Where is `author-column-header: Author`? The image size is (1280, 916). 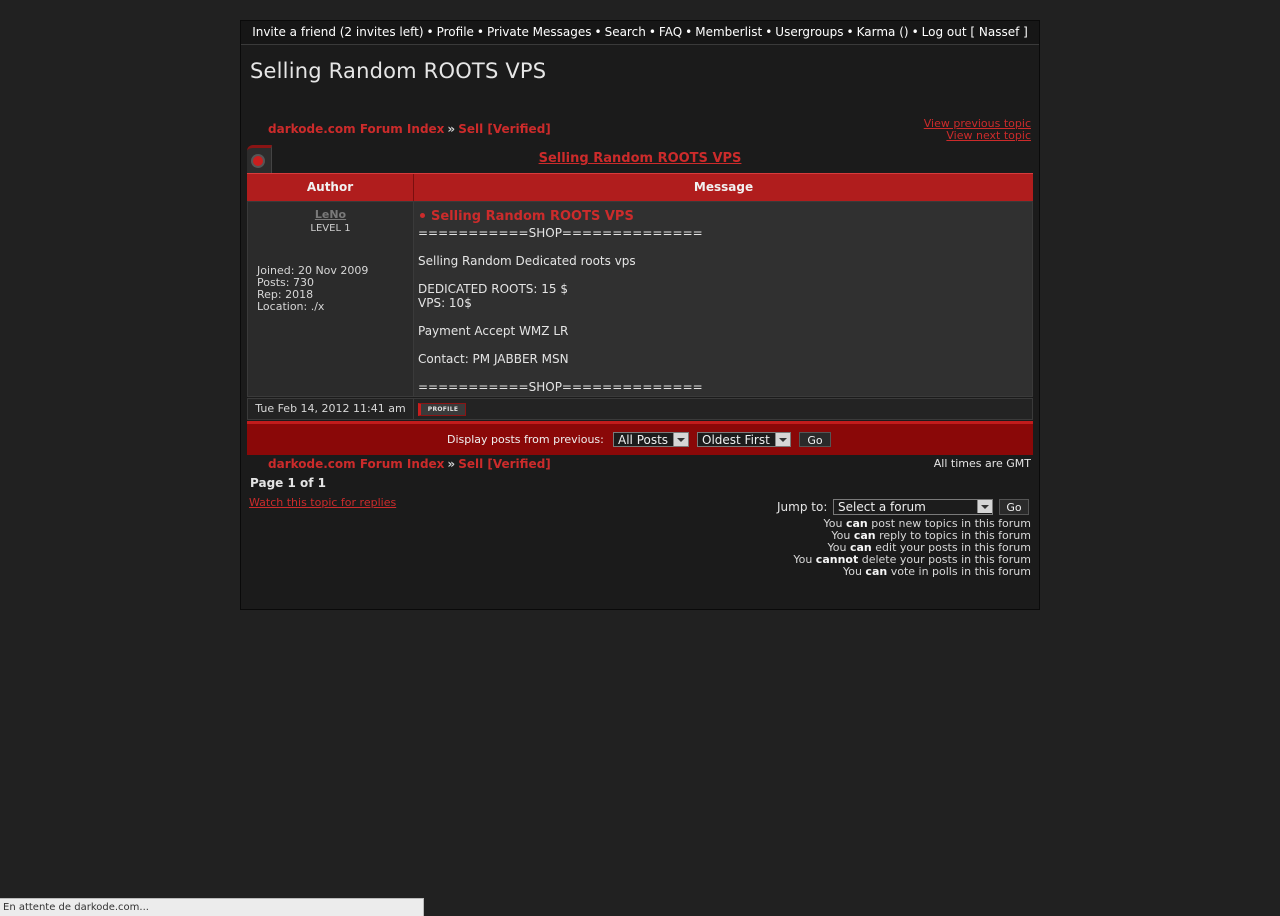
author-column-header: Author is located at coordinates (330, 187).